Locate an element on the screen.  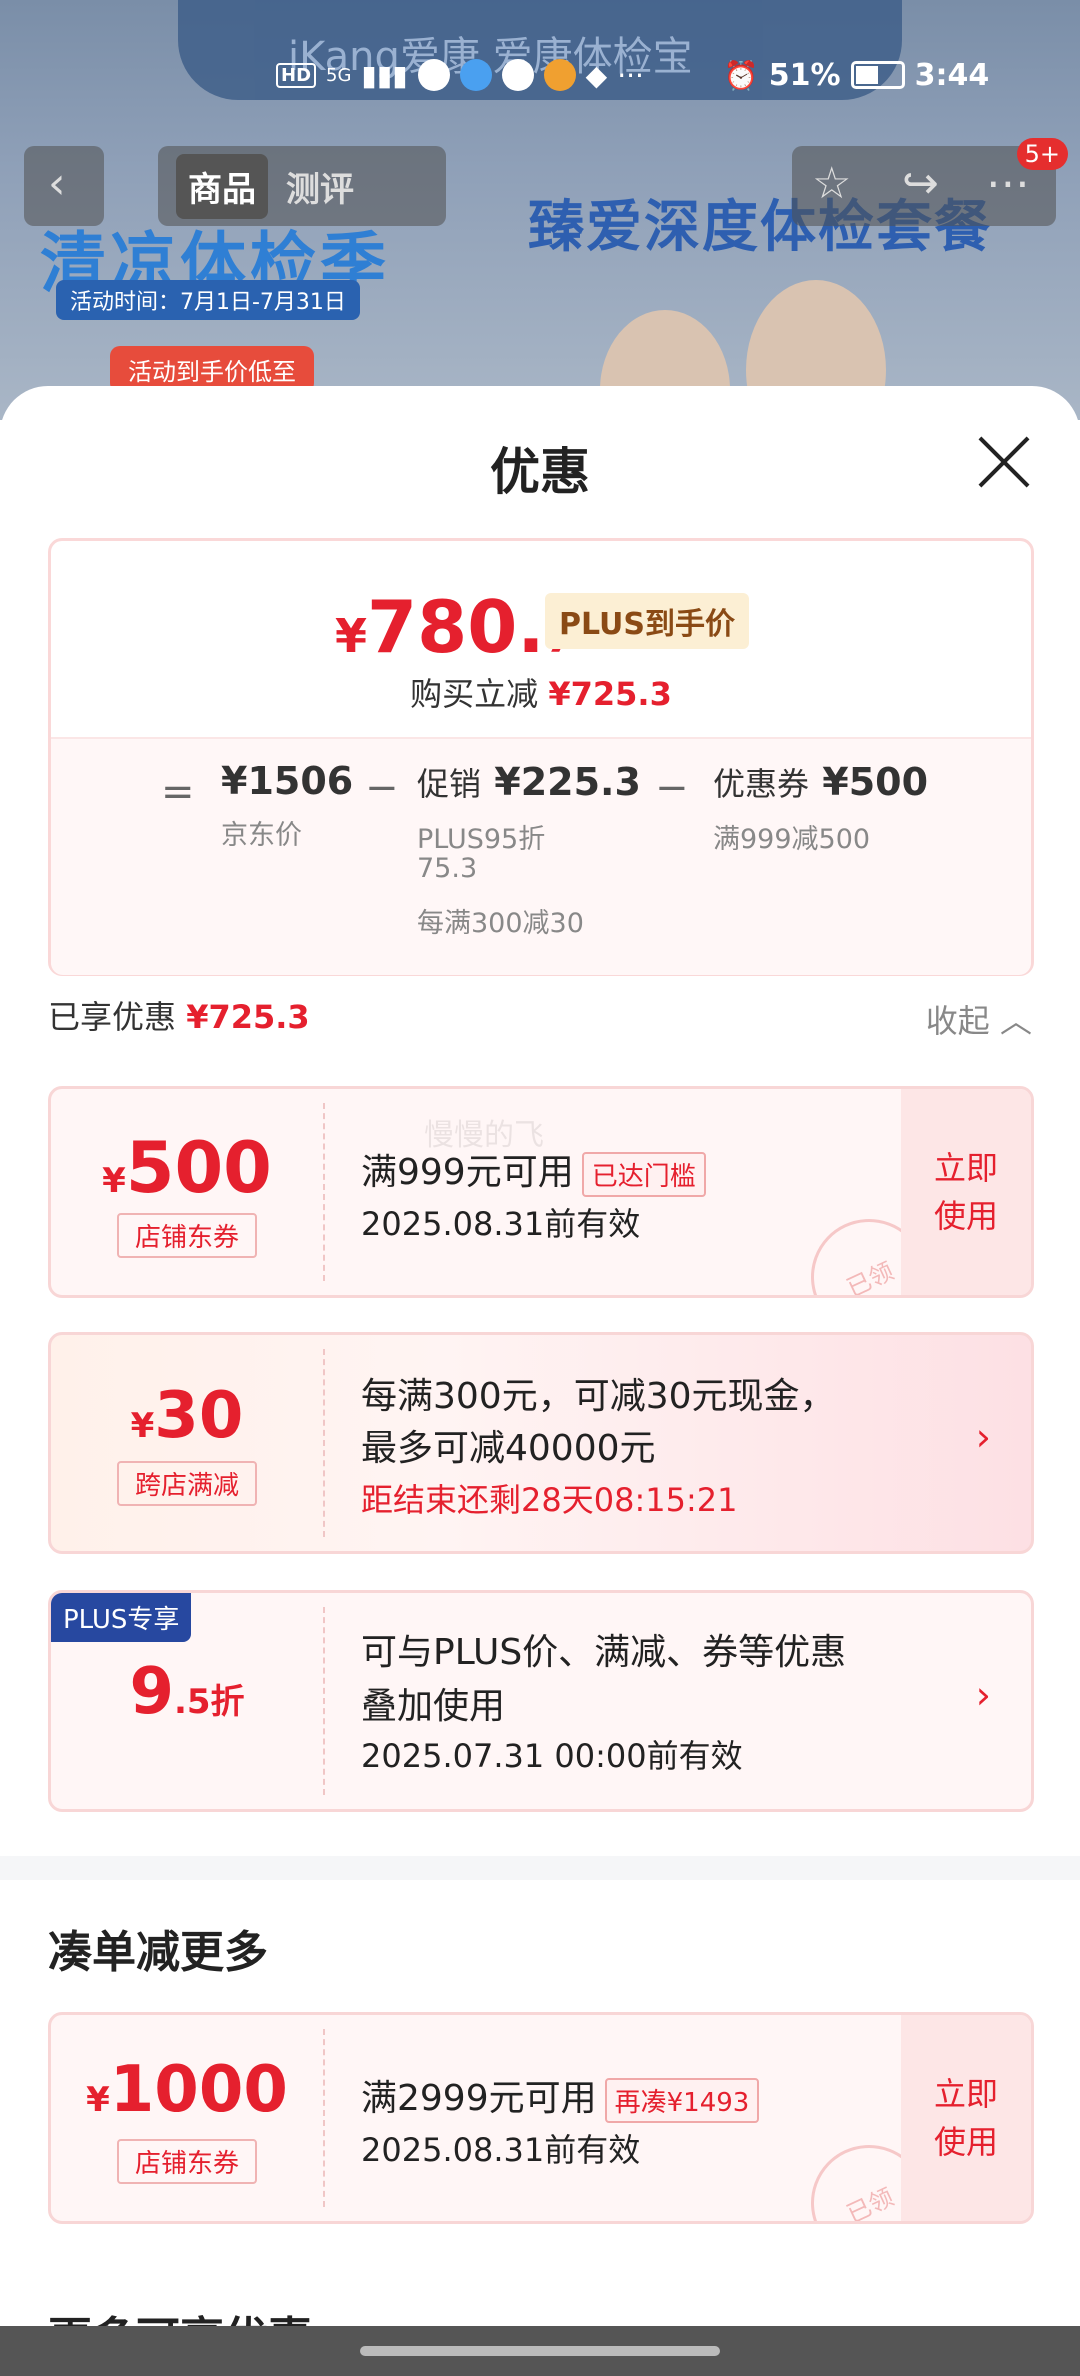
alarm-icon: ⏰ is located at coordinates (741, 75).